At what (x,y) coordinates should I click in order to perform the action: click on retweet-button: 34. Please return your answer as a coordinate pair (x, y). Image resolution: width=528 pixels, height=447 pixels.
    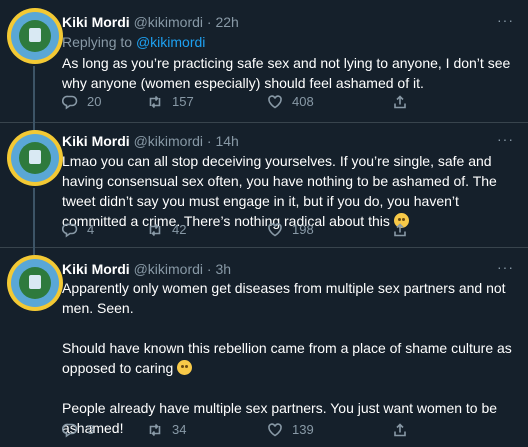
    Looking at the image, I should click on (207, 430).